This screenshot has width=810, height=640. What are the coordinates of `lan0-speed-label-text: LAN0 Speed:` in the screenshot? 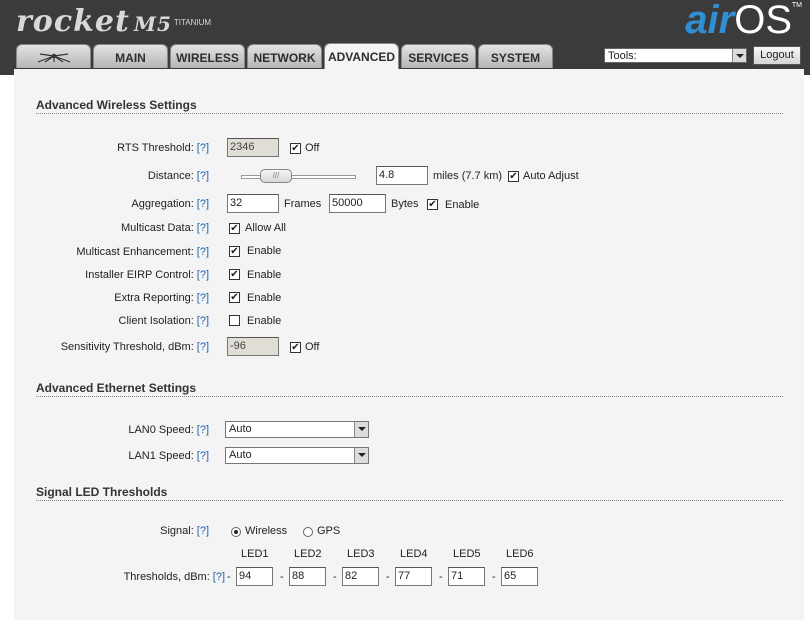 It's located at (161, 430).